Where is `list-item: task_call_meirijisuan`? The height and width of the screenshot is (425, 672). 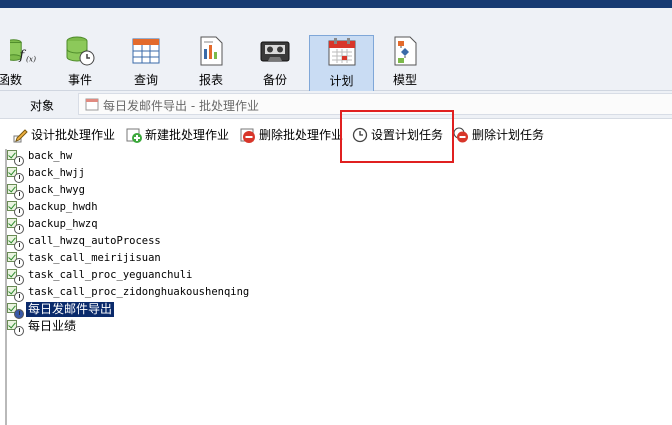 list-item: task_call_meirijisuan is located at coordinates (337, 259).